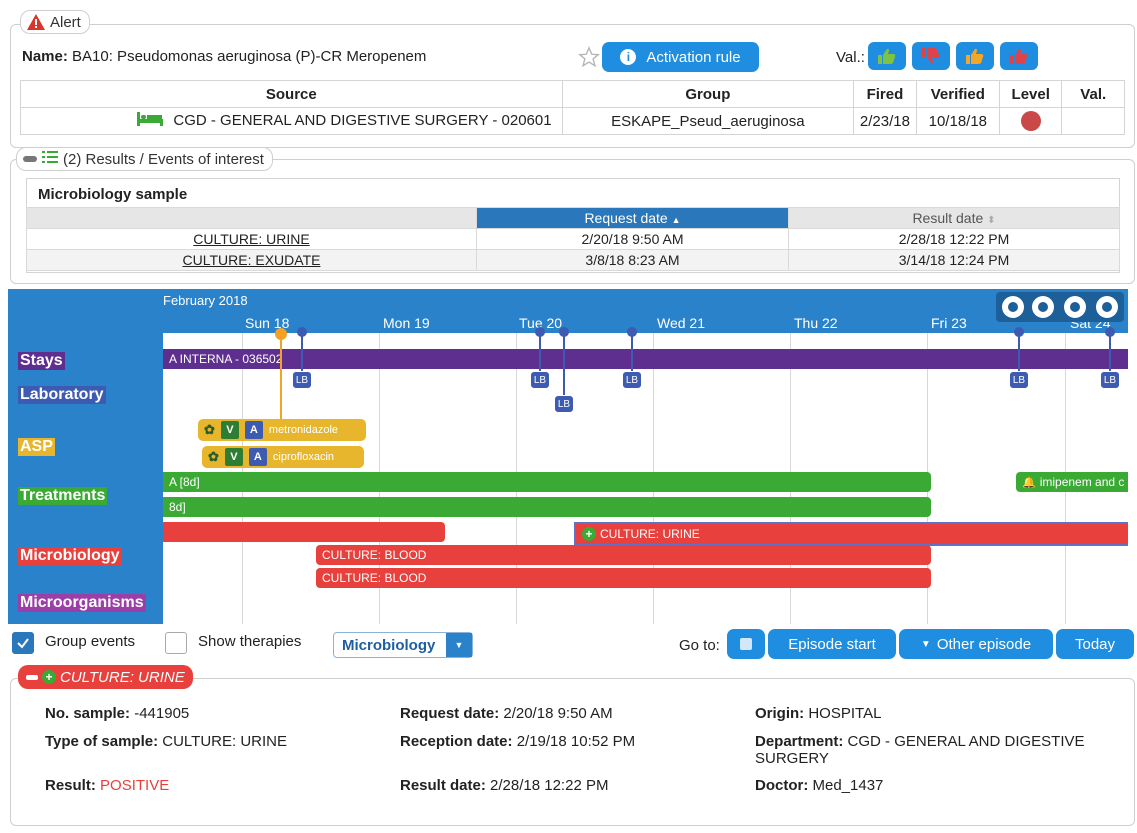 This screenshot has height=833, width=1137. Describe the element at coordinates (576, 741) in the screenshot. I see `reception-date-value: 2/19/18 10:52 PM` at that location.